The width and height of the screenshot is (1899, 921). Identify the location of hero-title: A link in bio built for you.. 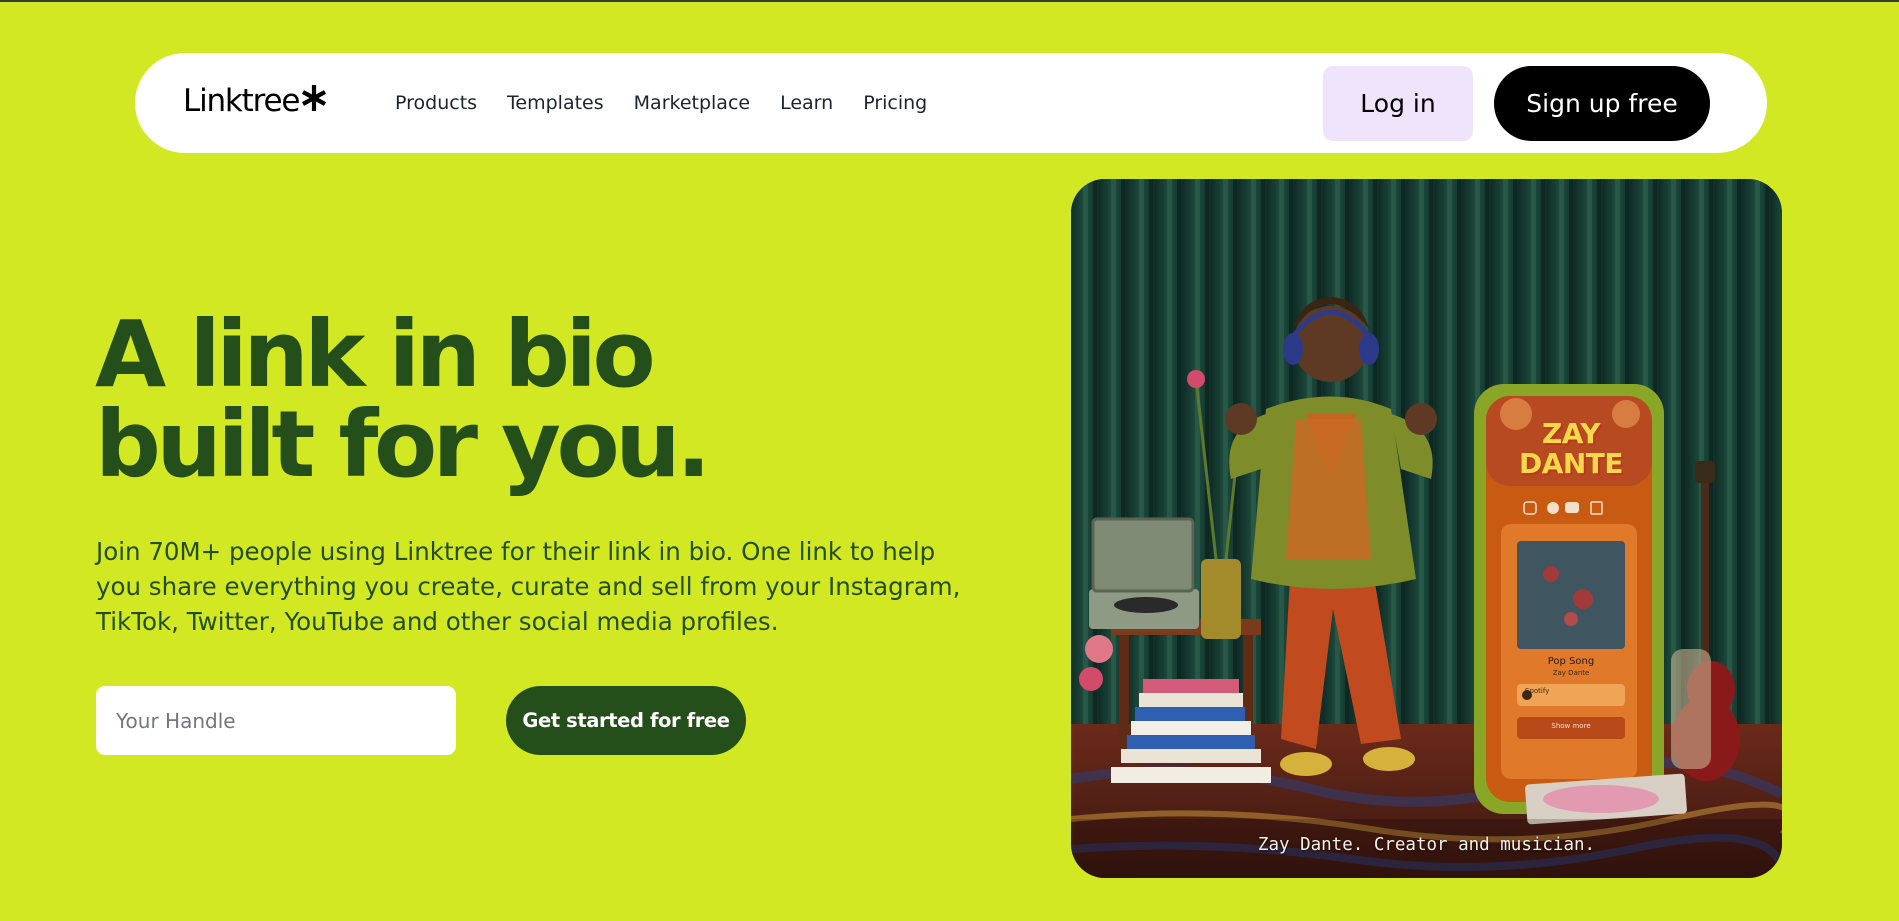
(403, 399).